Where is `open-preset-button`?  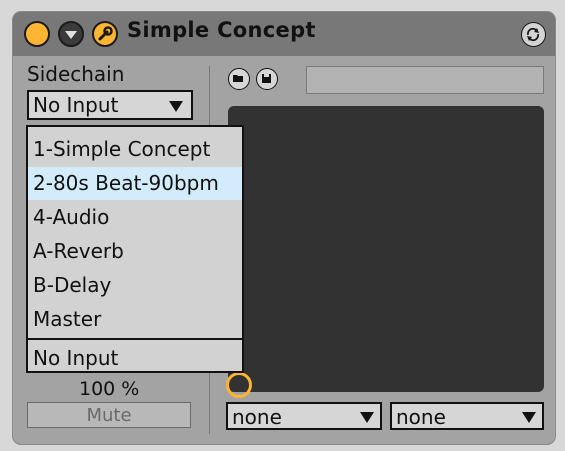
open-preset-button is located at coordinates (239, 79).